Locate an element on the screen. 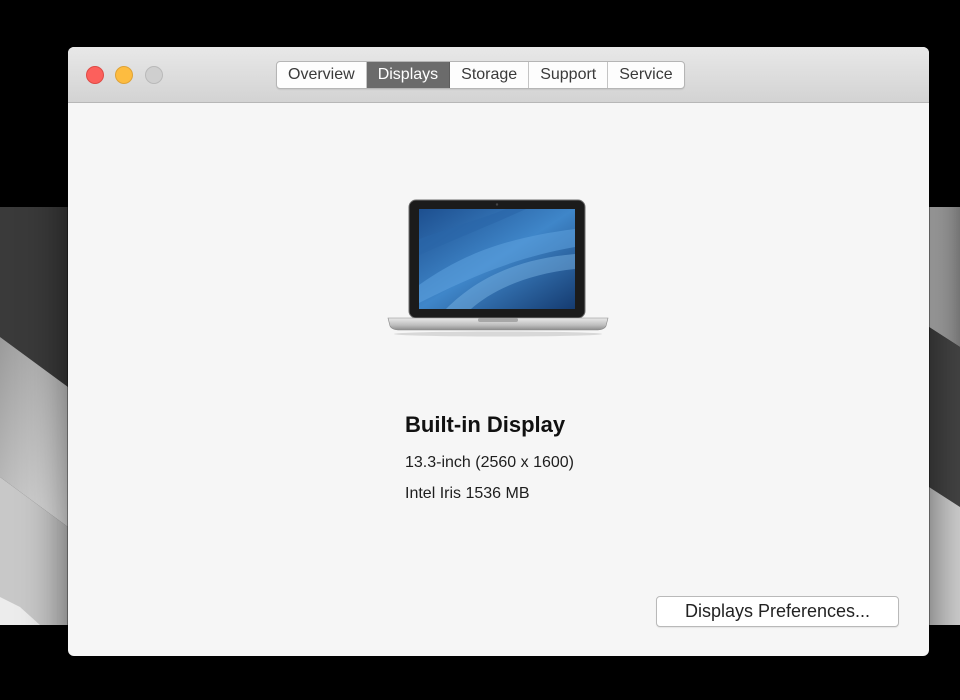  display-graphics: Intel Iris 1536 MB is located at coordinates (467, 493).